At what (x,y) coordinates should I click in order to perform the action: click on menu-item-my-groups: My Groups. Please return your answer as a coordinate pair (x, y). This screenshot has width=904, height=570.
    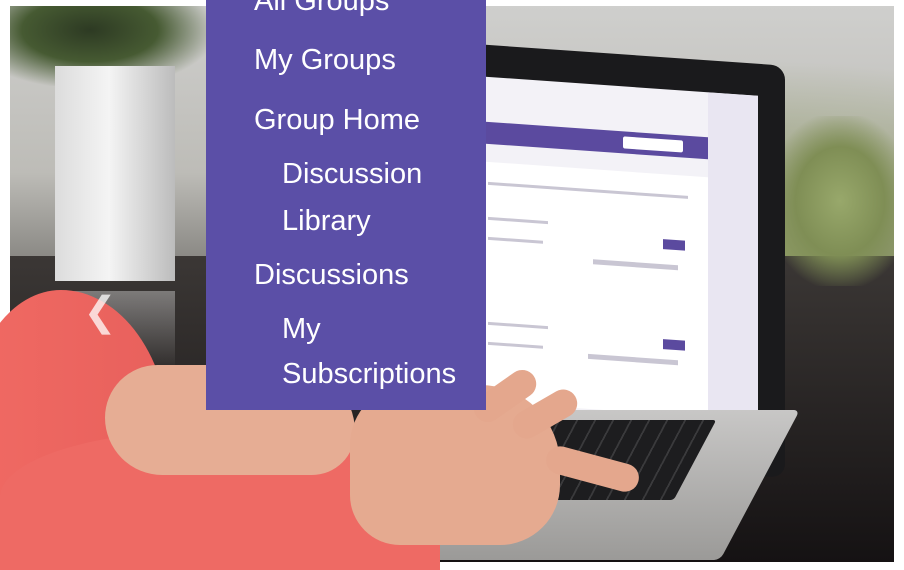
    Looking at the image, I should click on (370, 60).